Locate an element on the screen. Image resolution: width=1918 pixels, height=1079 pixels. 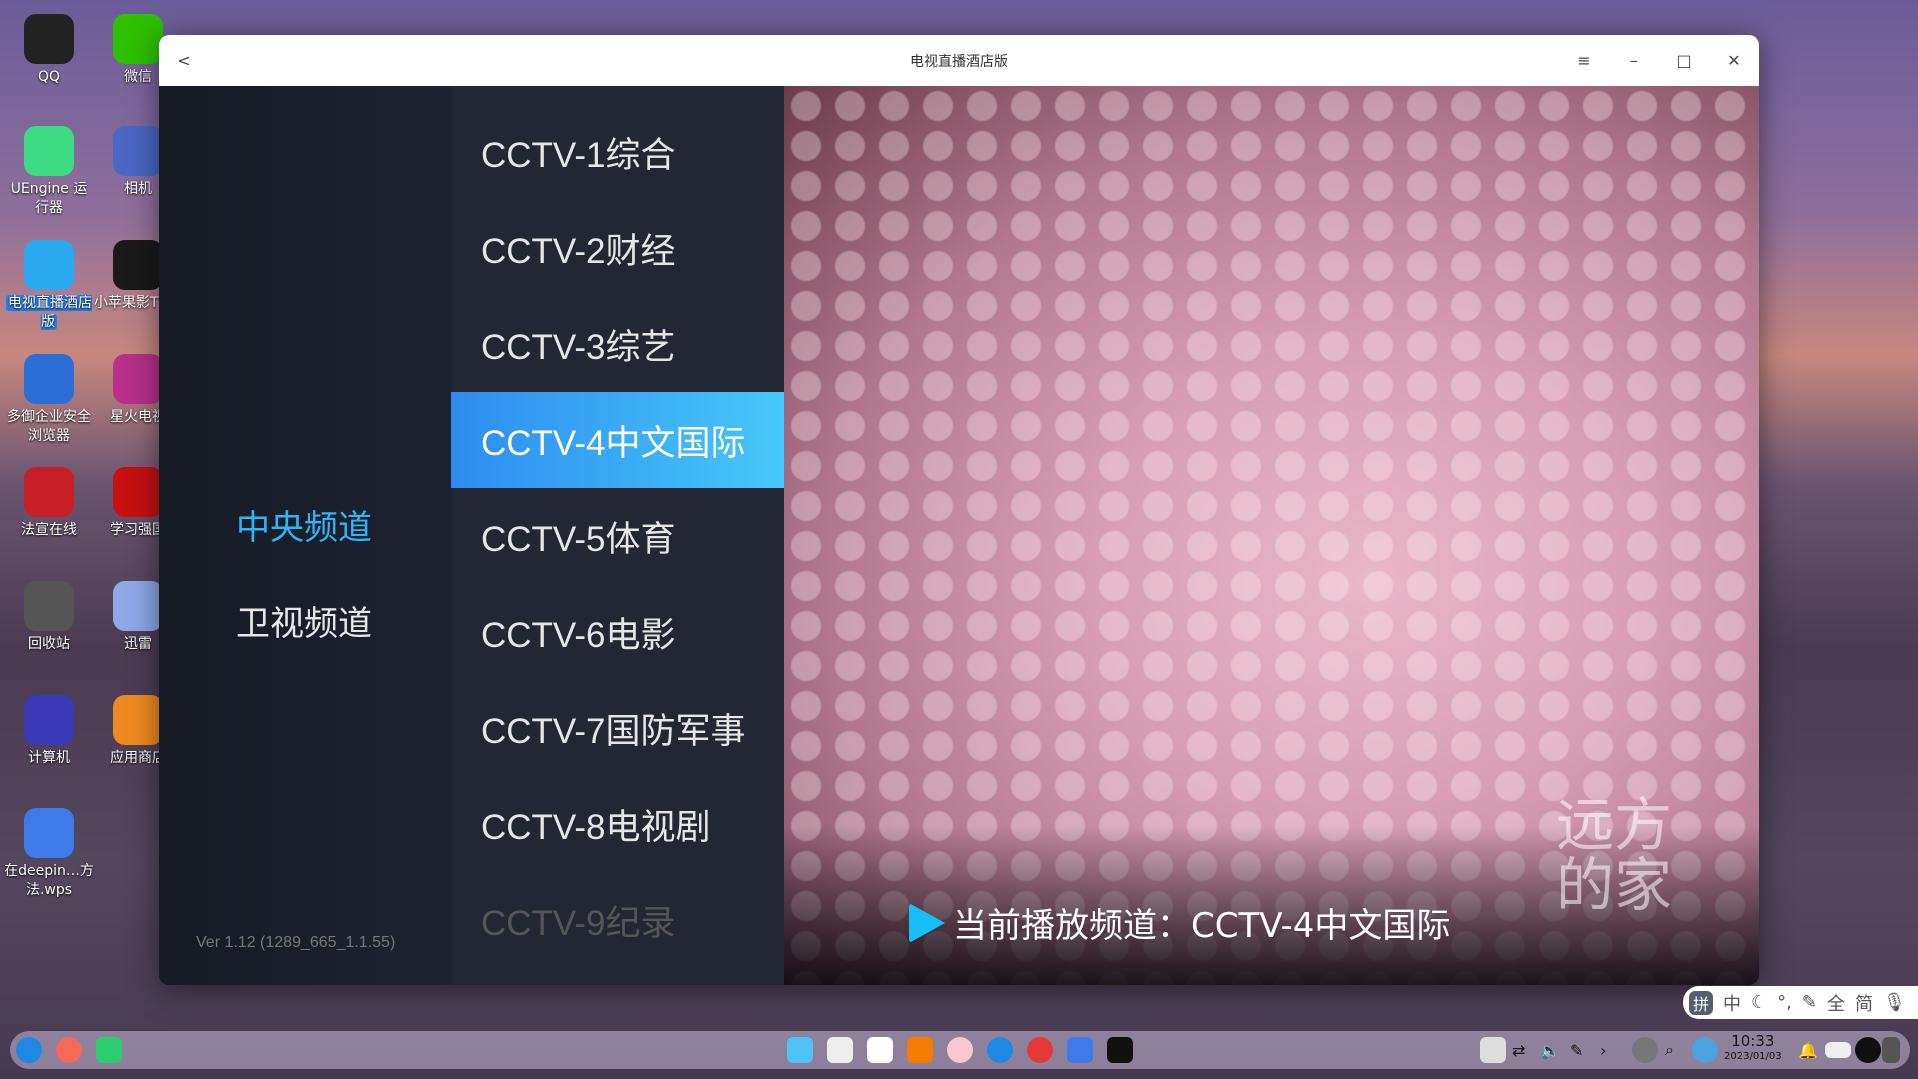
browser-icon is located at coordinates (1000, 1050).